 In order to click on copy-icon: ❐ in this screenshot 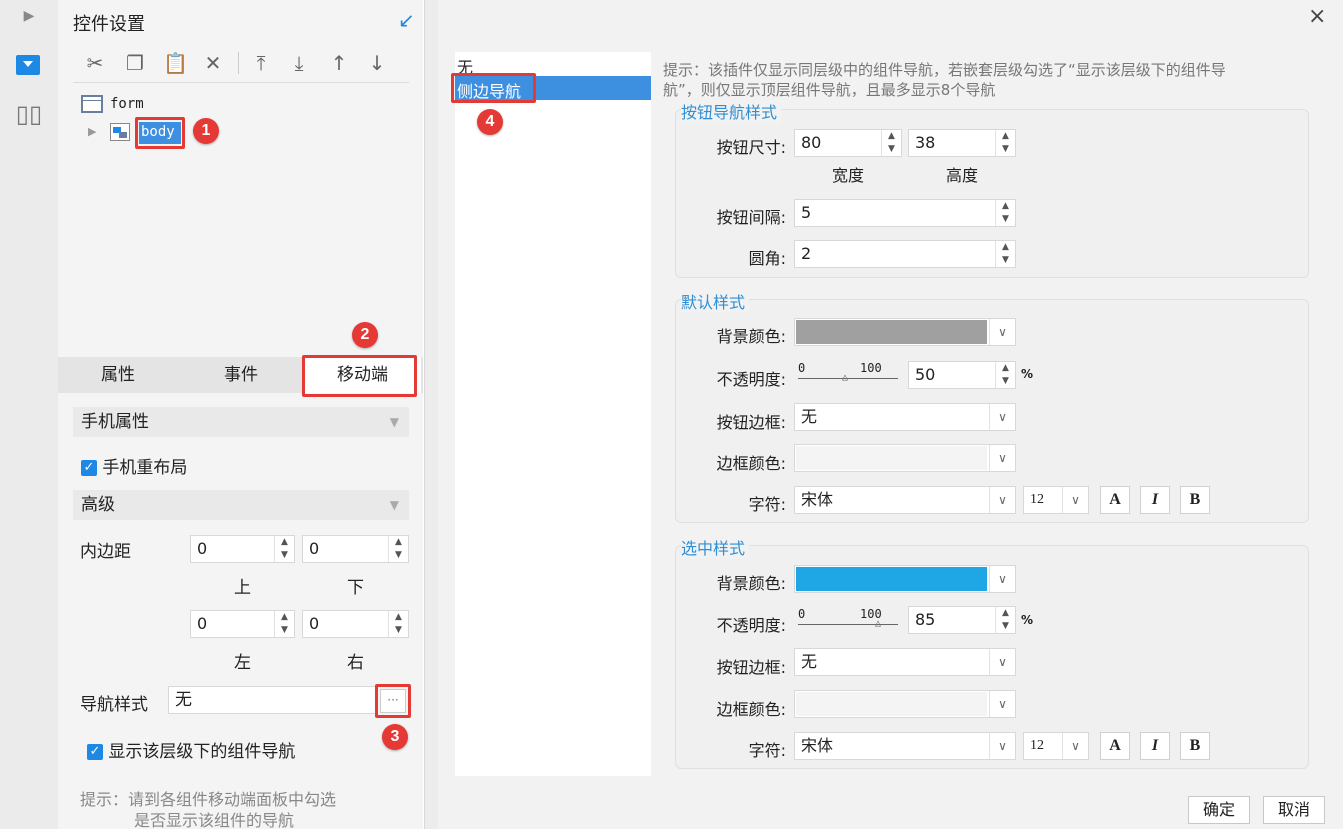, I will do `click(135, 63)`.